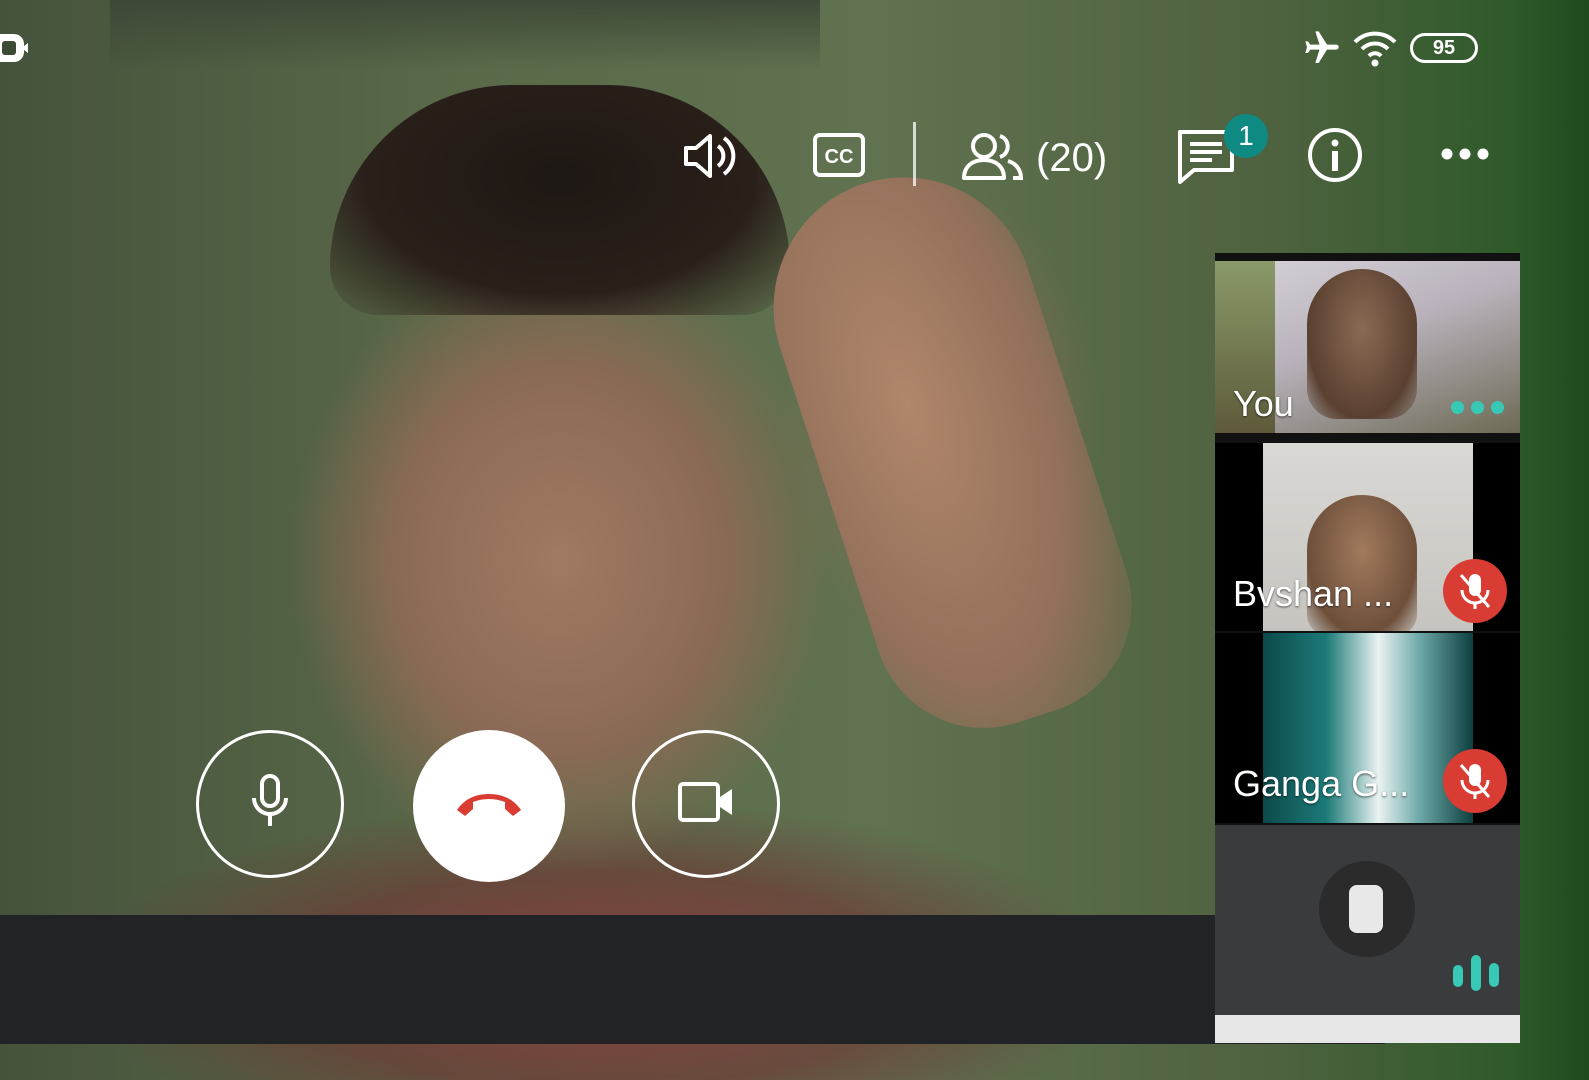 The width and height of the screenshot is (1589, 1080). Describe the element at coordinates (1322, 50) in the screenshot. I see `airplane-icon` at that location.